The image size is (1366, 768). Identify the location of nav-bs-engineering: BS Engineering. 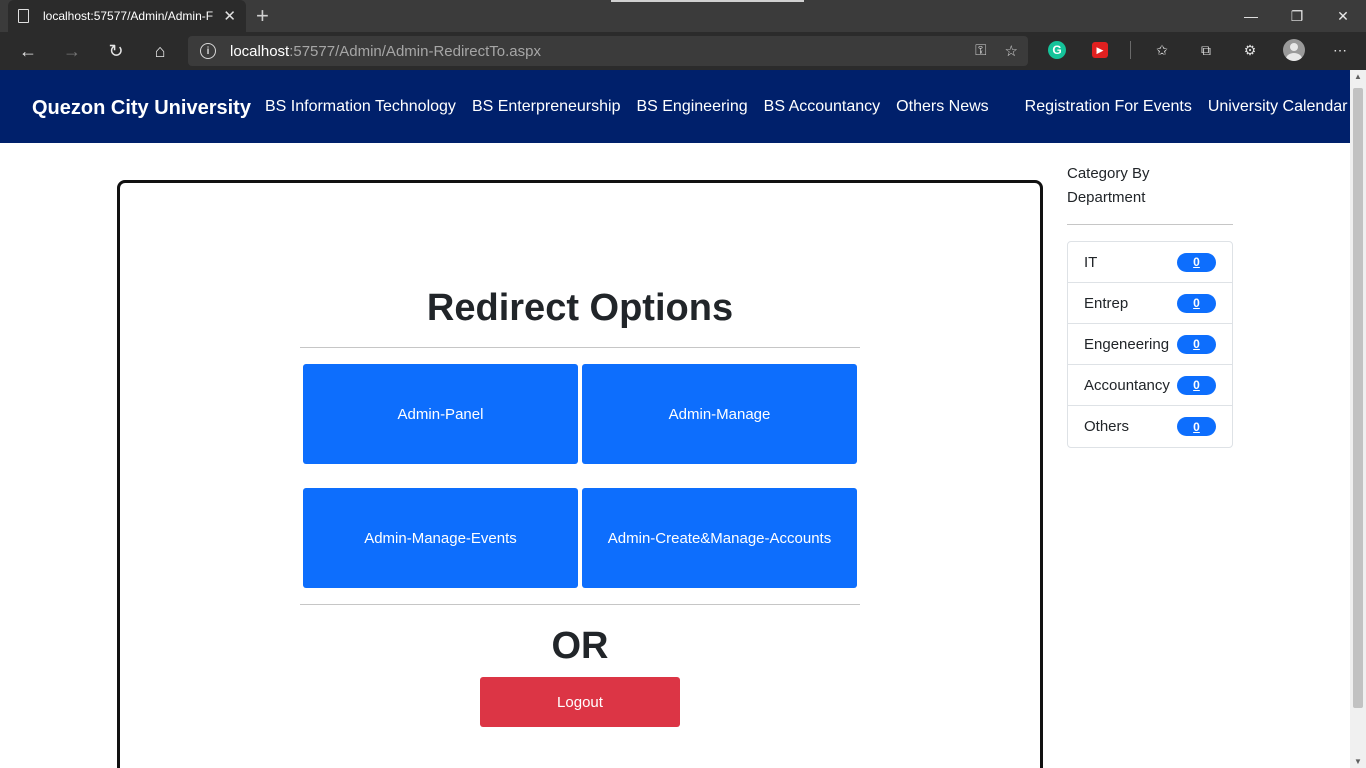
(691, 107).